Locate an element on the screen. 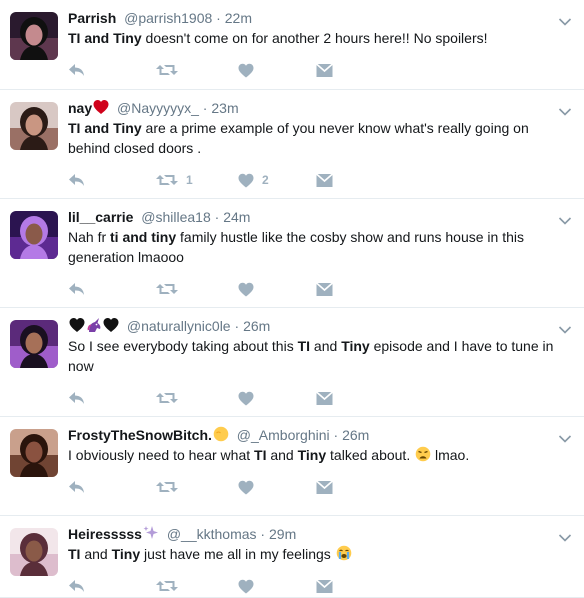 The height and width of the screenshot is (598, 584). black-heart-emoji is located at coordinates (77, 325).